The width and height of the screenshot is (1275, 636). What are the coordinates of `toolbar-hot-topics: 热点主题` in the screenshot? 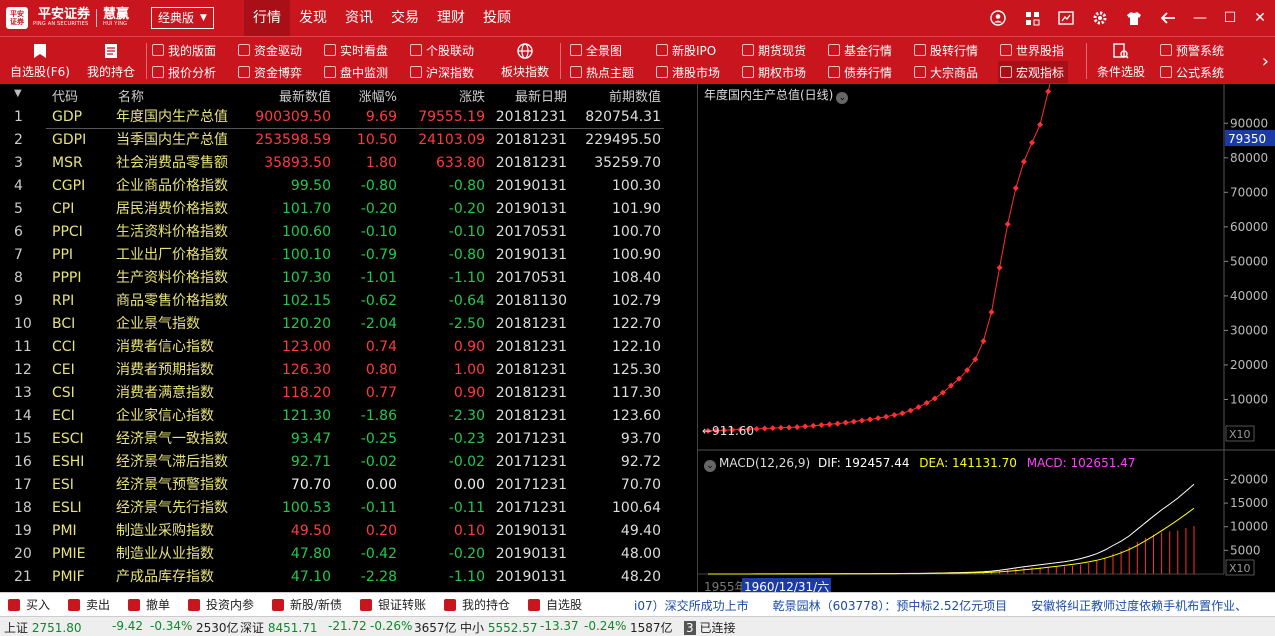 It's located at (602, 72).